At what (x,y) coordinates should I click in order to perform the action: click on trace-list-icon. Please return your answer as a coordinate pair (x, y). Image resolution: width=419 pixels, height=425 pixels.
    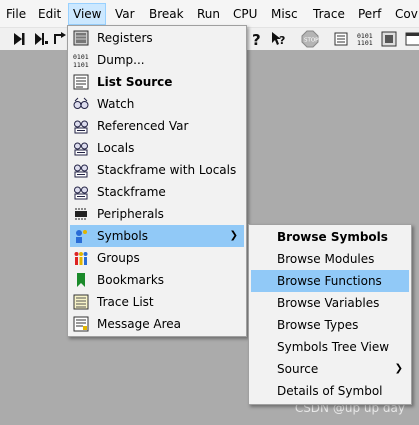
    Looking at the image, I should click on (81, 302).